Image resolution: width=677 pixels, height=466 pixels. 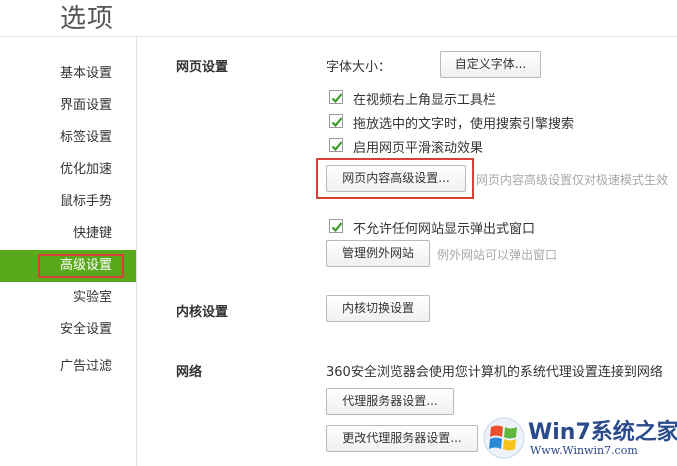 What do you see at coordinates (602, 432) in the screenshot?
I see `watermark-title: Win7系统之家` at bounding box center [602, 432].